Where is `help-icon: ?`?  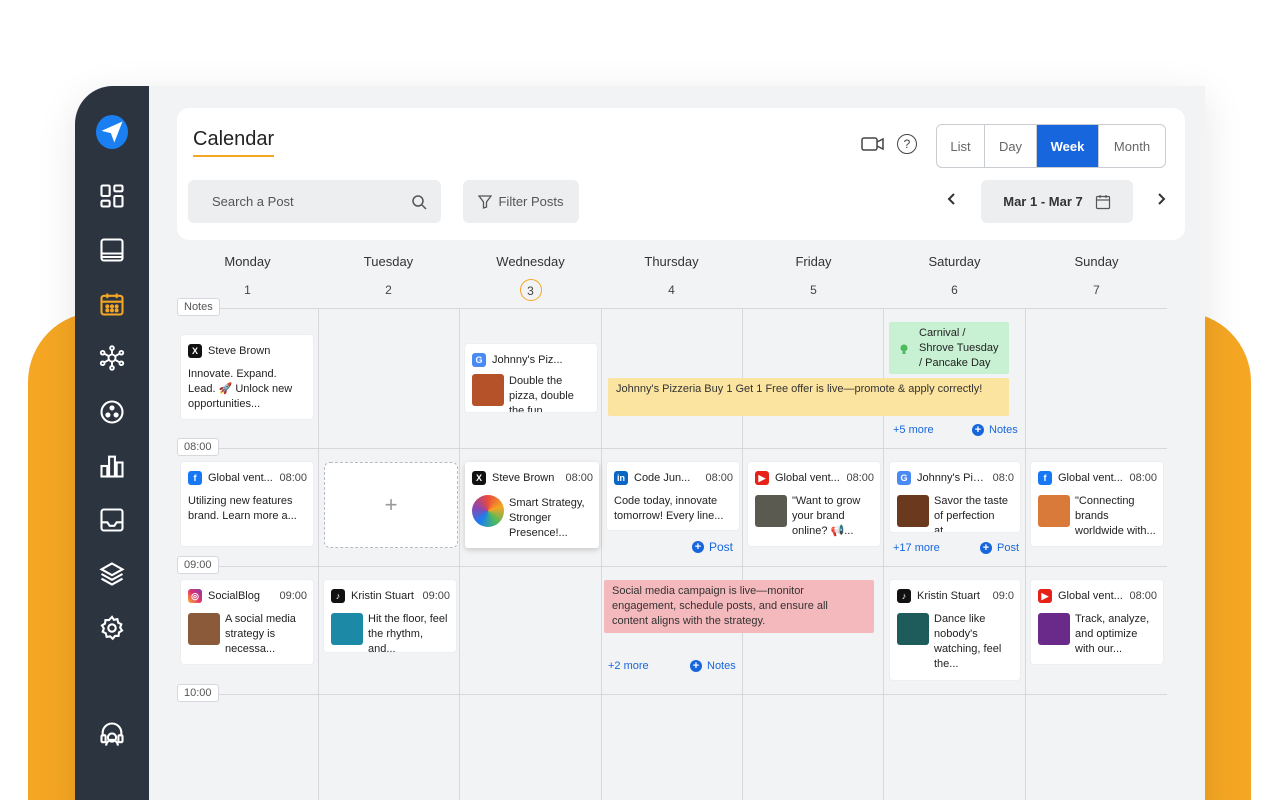 help-icon: ? is located at coordinates (907, 144).